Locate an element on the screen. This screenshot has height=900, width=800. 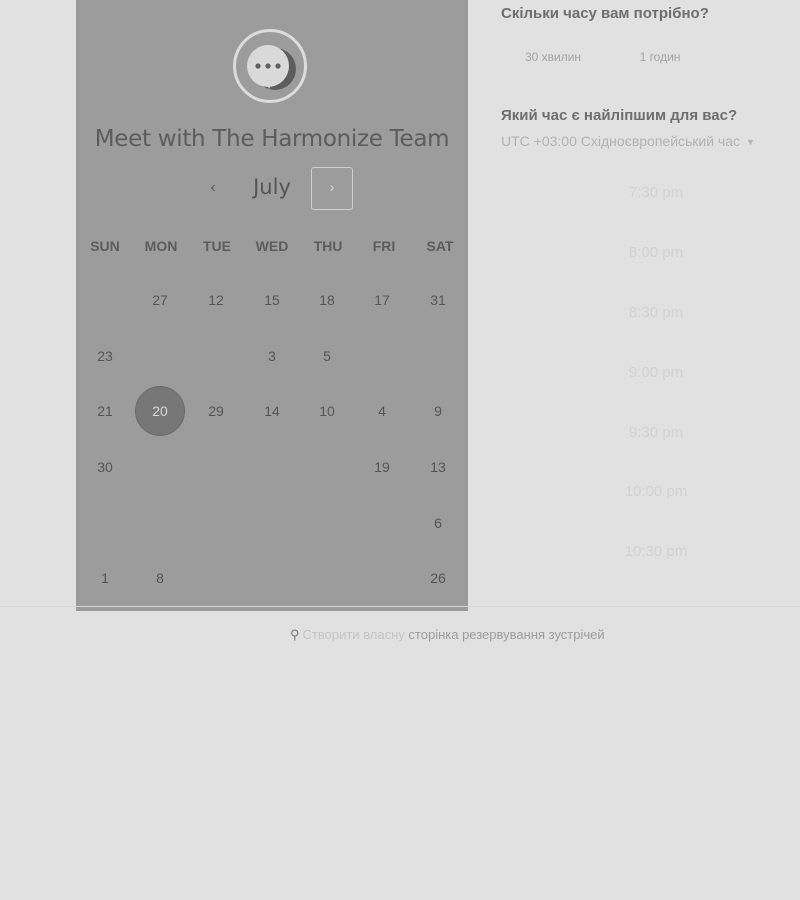
hubspot-sprocket-icon: ⚲ is located at coordinates (295, 634).